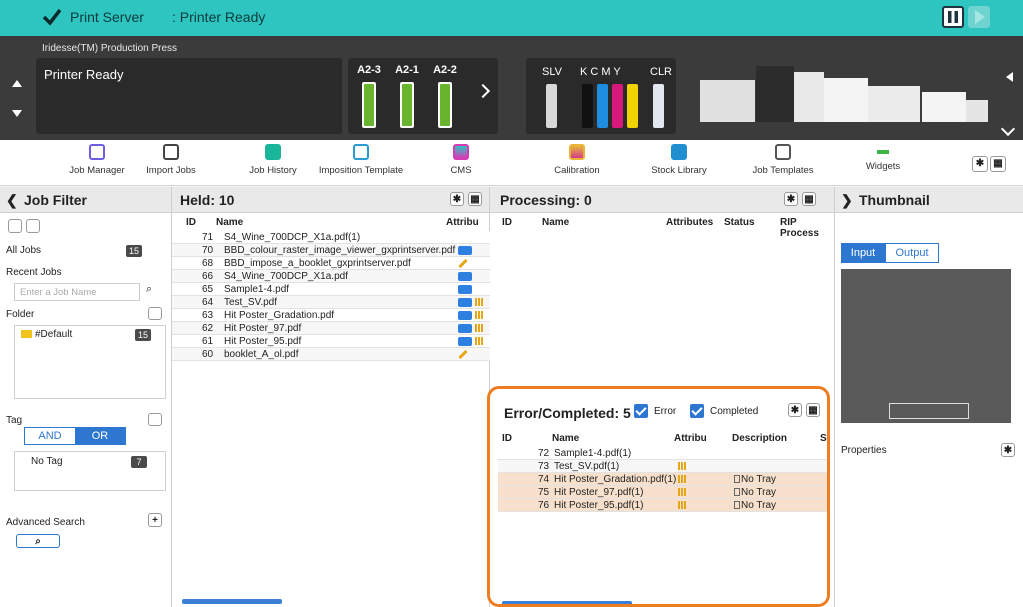  I want to click on toolbar-job-templates: Job Templates, so click(783, 160).